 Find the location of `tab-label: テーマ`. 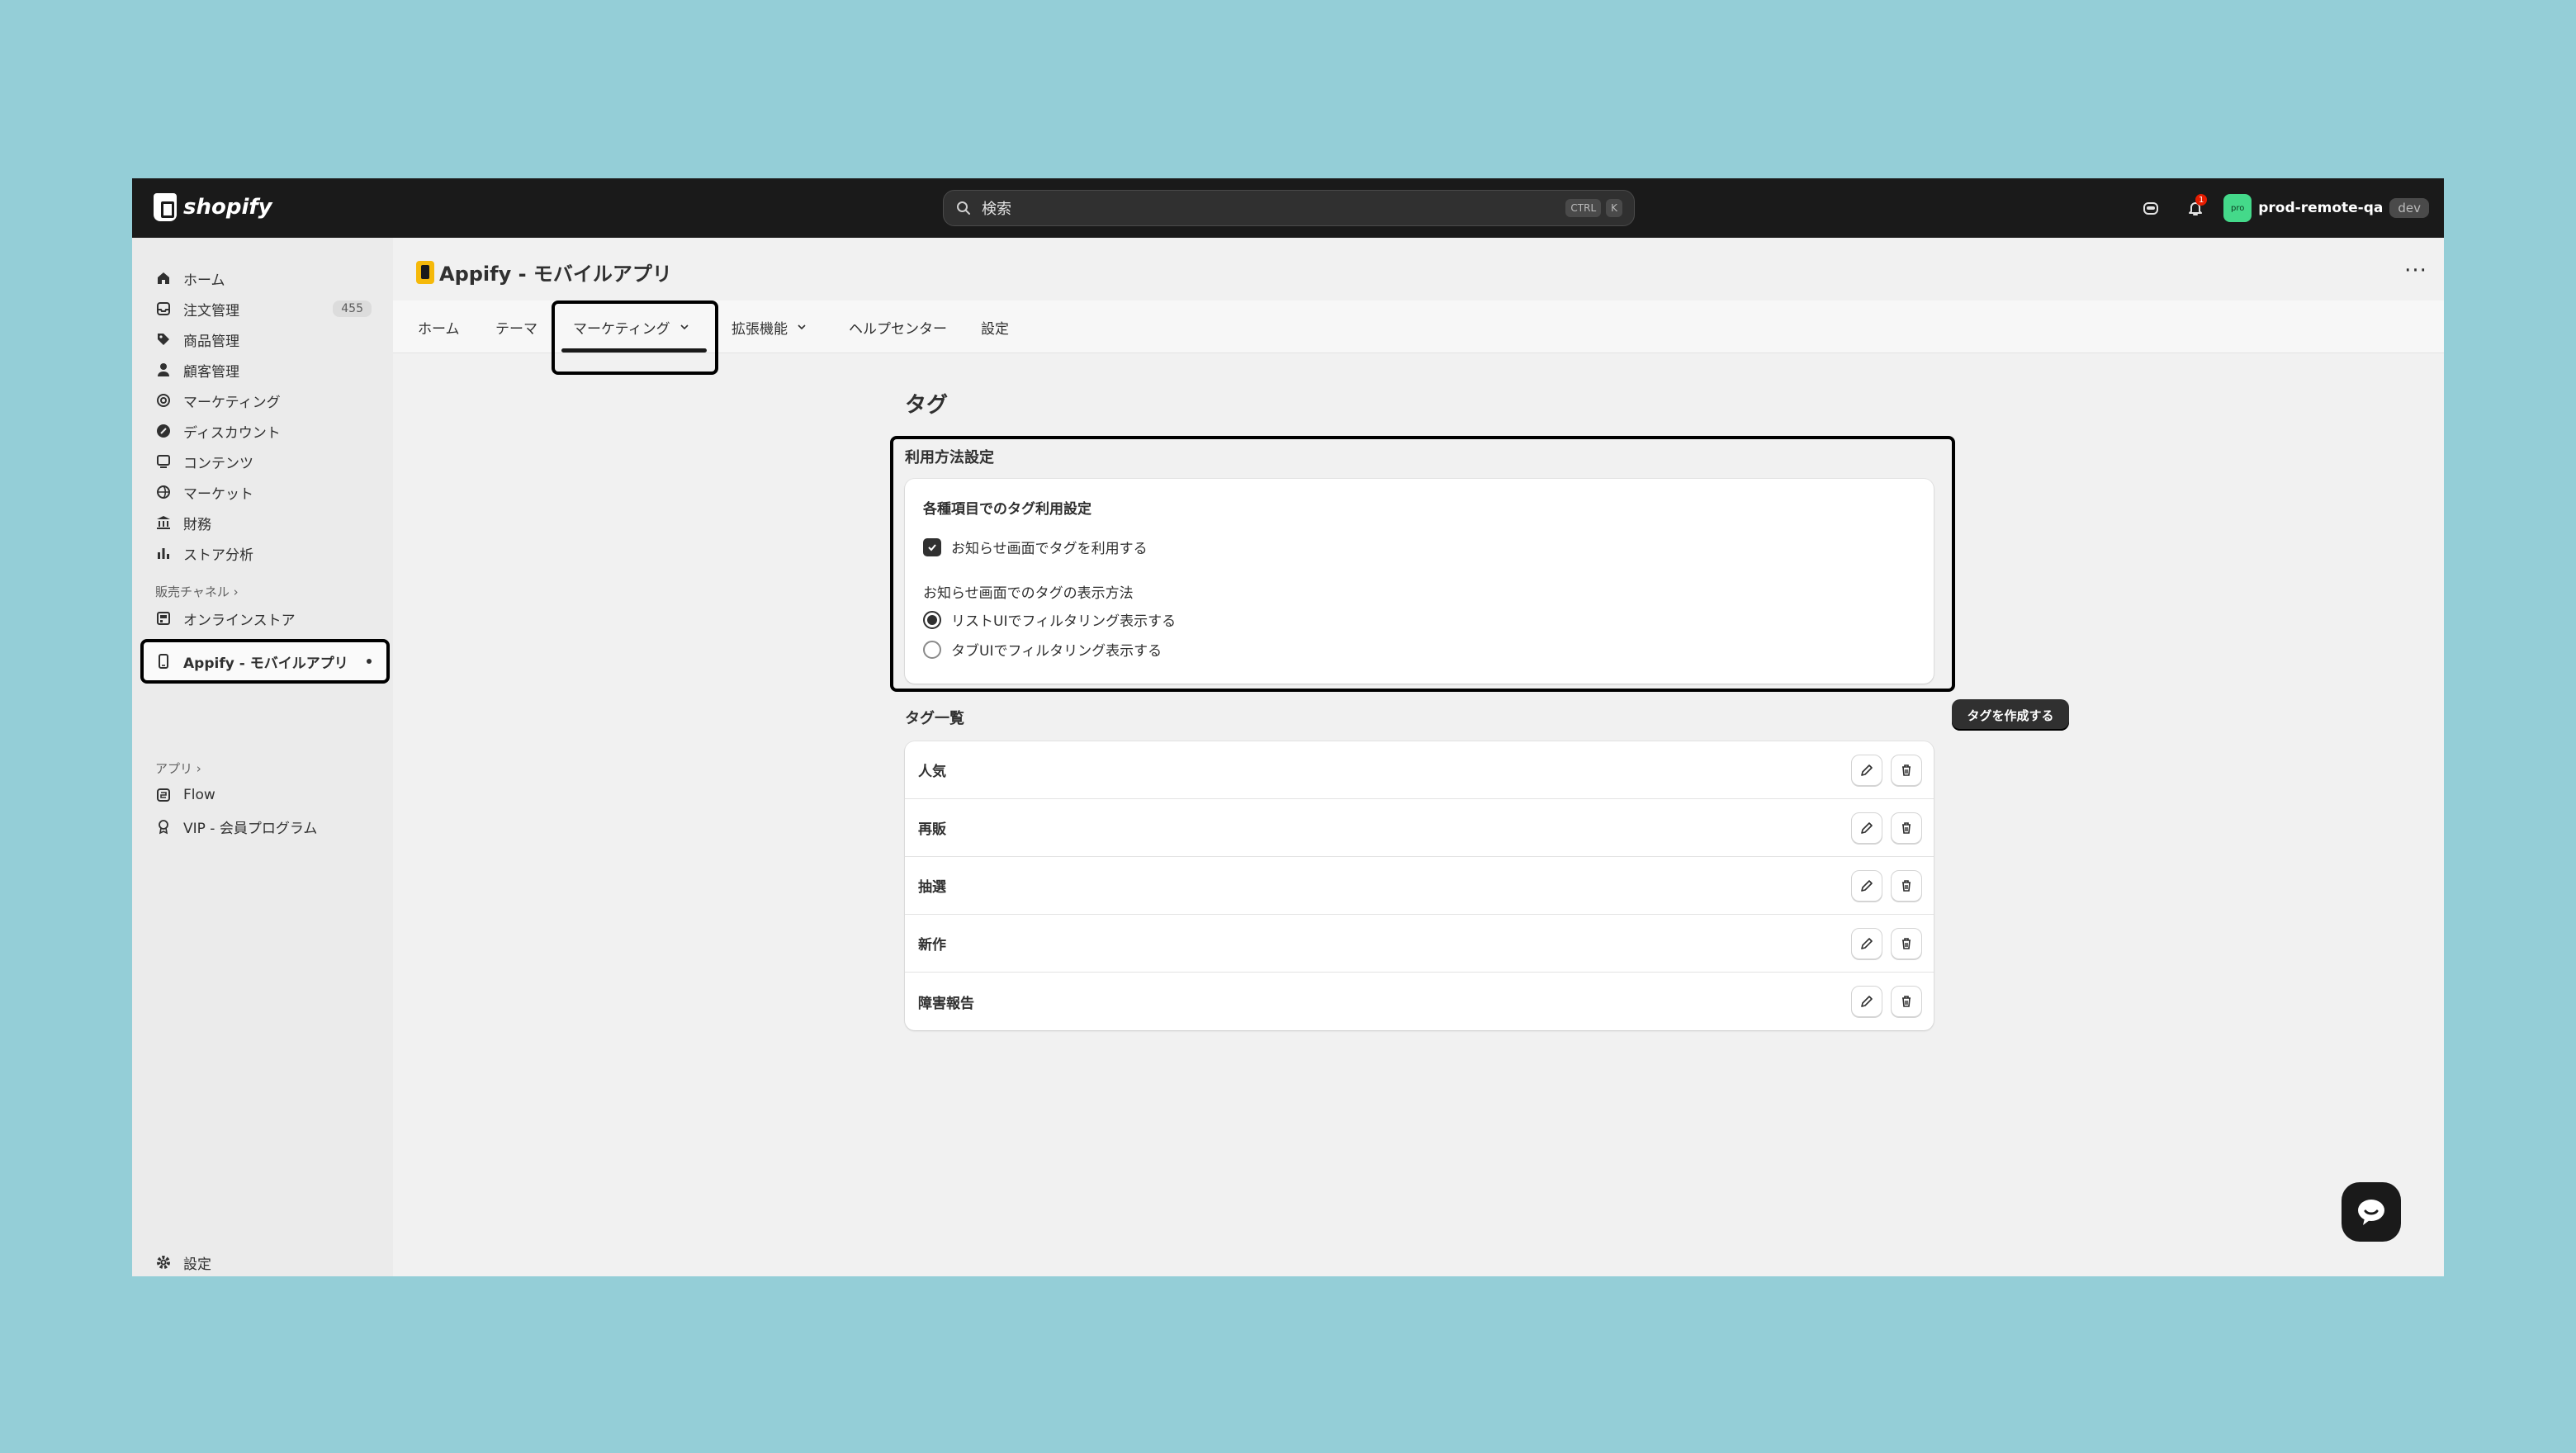

tab-label: テーマ is located at coordinates (516, 329).